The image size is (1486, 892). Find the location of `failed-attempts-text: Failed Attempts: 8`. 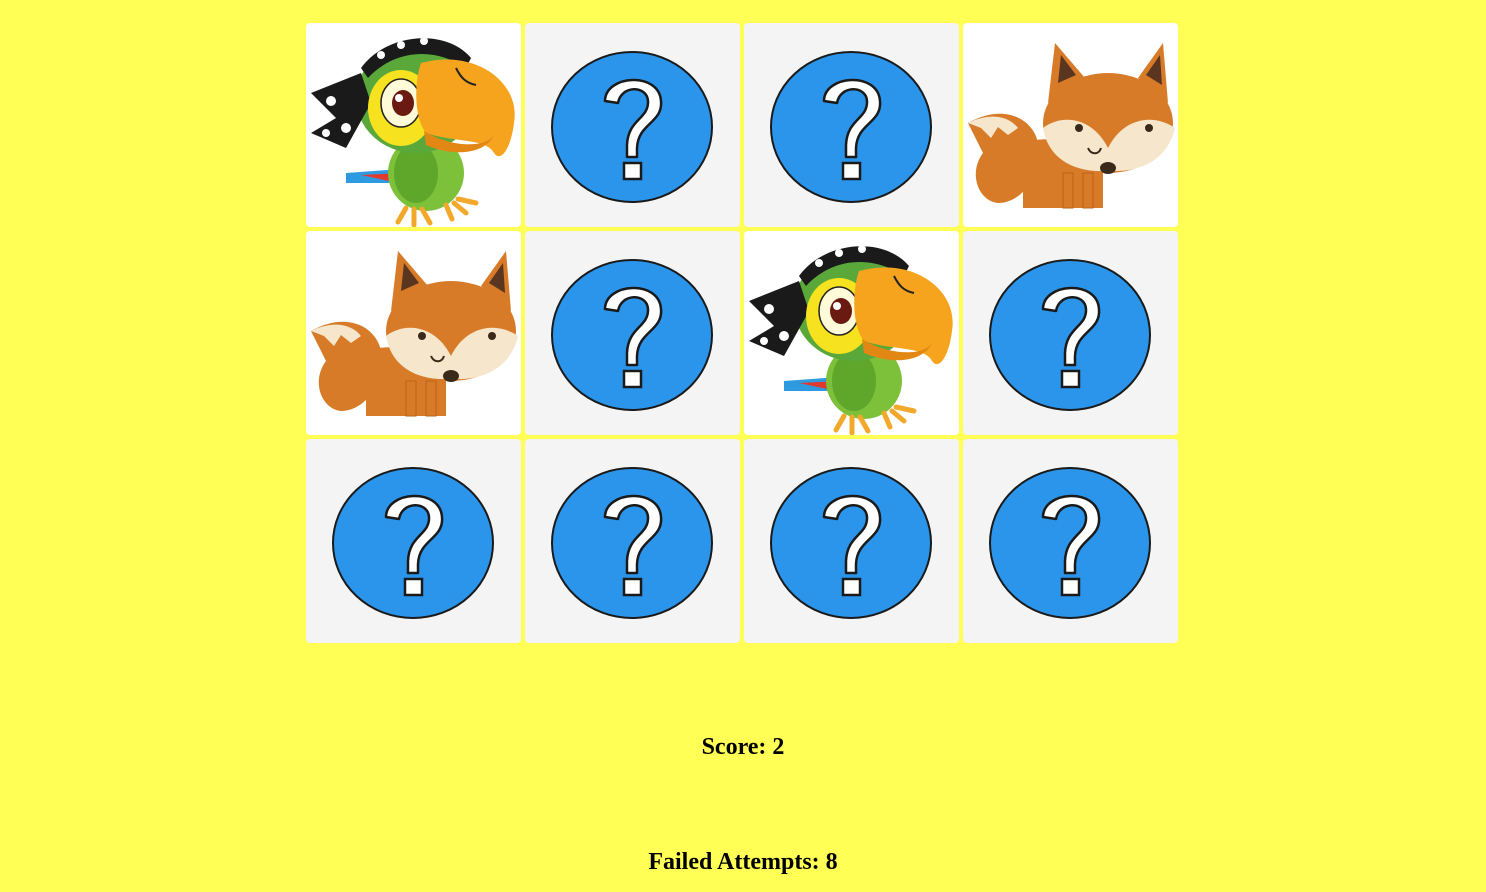

failed-attempts-text: Failed Attempts: 8 is located at coordinates (743, 862).